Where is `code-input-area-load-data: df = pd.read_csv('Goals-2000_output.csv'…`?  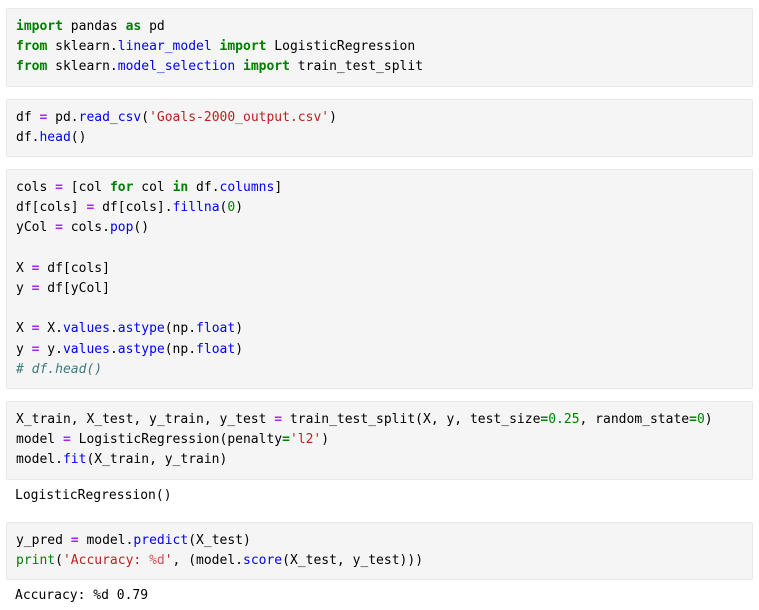
code-input-area-load-data: df = pd.read_csv('Goals-2000_output.csv'… is located at coordinates (379, 128).